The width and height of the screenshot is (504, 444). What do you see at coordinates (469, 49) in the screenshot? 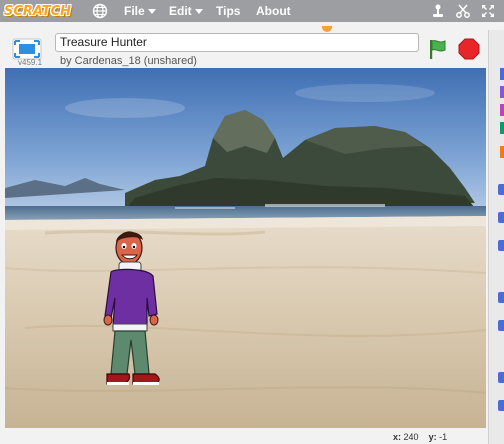
I see `stop-icon` at bounding box center [469, 49].